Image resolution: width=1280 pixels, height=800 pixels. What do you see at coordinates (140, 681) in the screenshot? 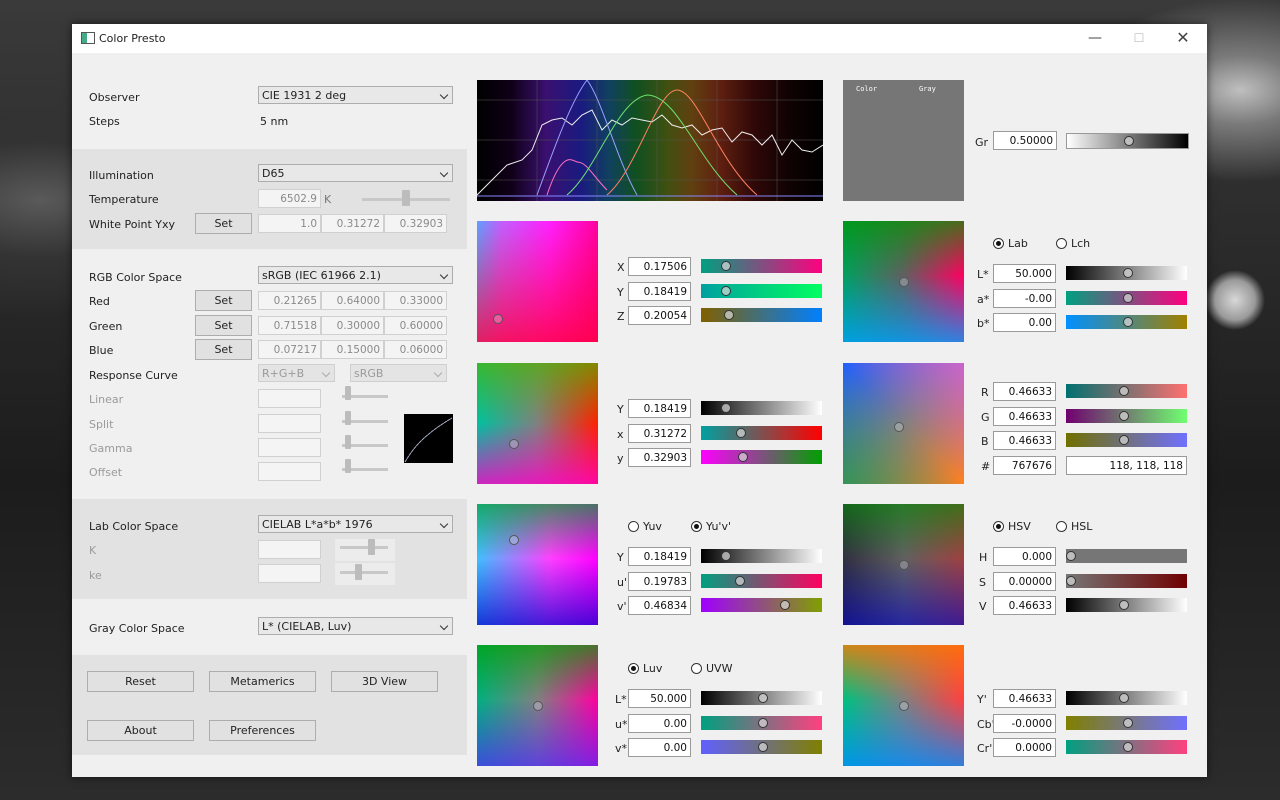
I see `reset-button: Reset` at bounding box center [140, 681].